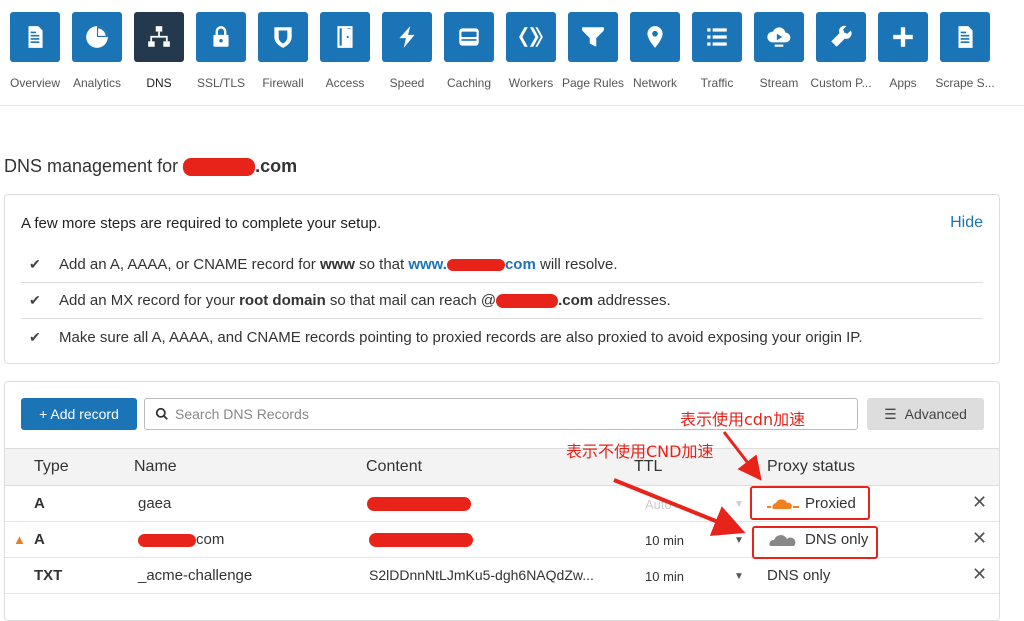 This screenshot has height=621, width=1024. I want to click on column-type: Type, so click(51, 466).